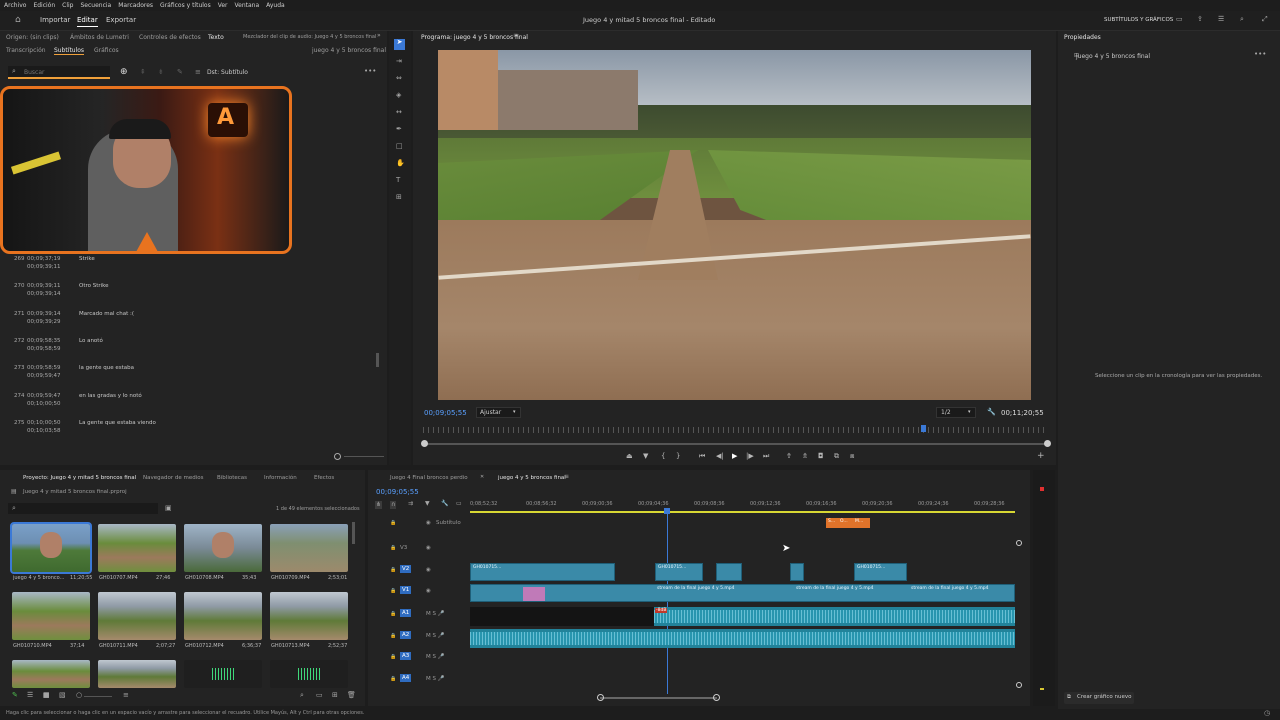  I want to click on tab-editar: Editar, so click(87, 21).